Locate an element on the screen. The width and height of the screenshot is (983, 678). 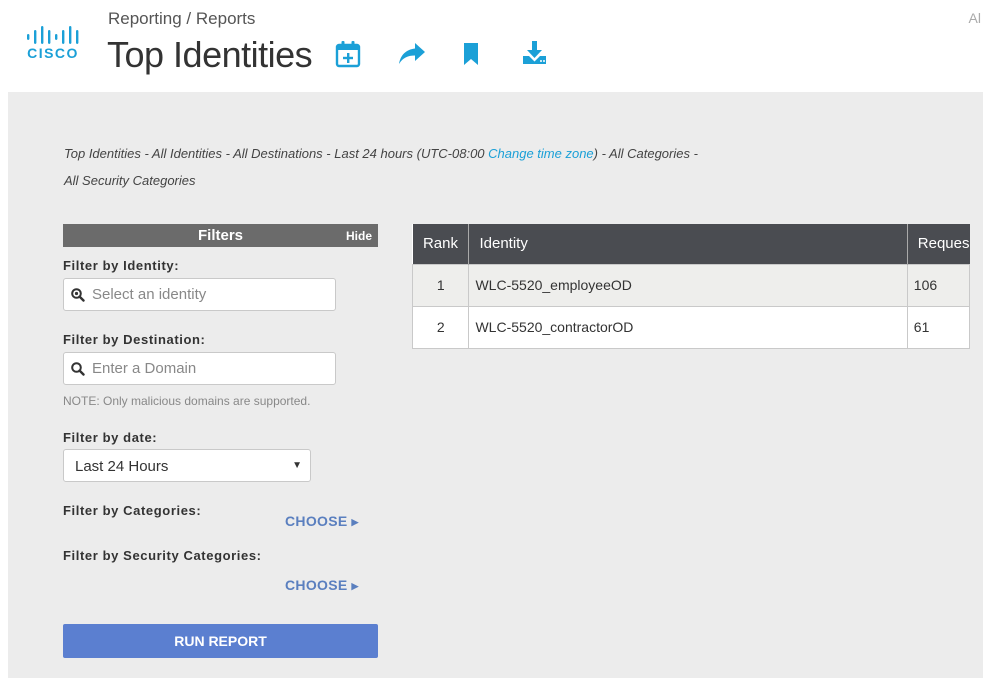
destination-field is located at coordinates (199, 368).